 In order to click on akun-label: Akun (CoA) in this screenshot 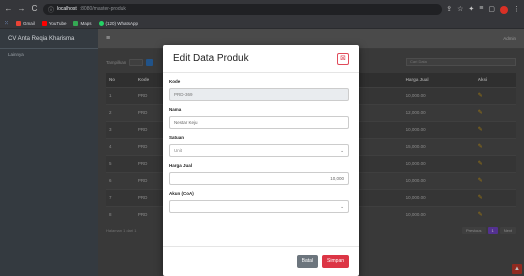, I will do `click(181, 193)`.